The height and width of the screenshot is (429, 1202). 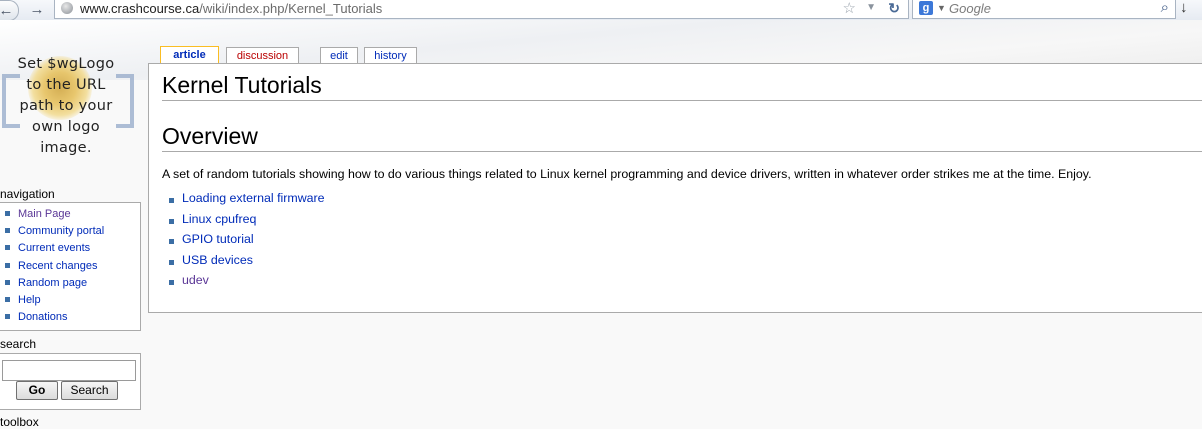 I want to click on search-heading: search, so click(x=18, y=344).